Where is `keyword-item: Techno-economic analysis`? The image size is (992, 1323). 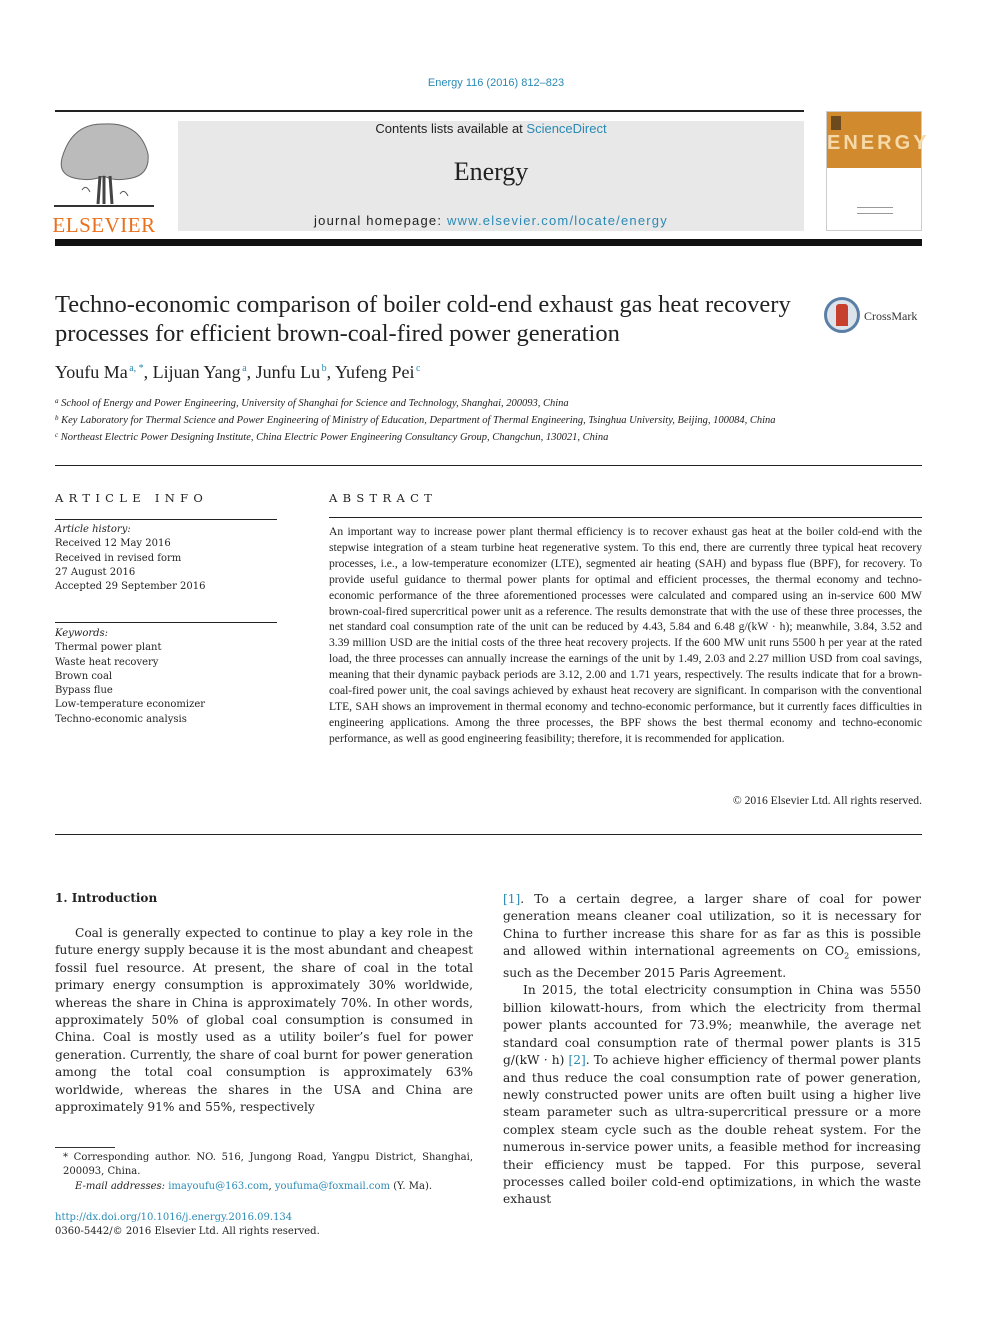 keyword-item: Techno-economic analysis is located at coordinates (121, 719).